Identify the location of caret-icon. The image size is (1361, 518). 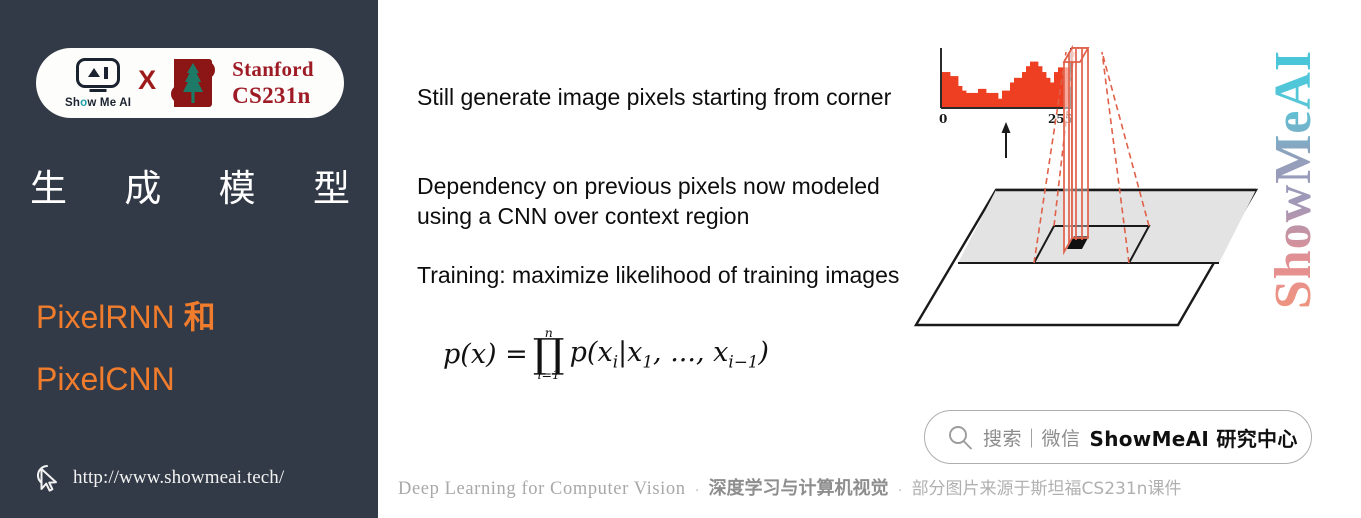
(94, 72).